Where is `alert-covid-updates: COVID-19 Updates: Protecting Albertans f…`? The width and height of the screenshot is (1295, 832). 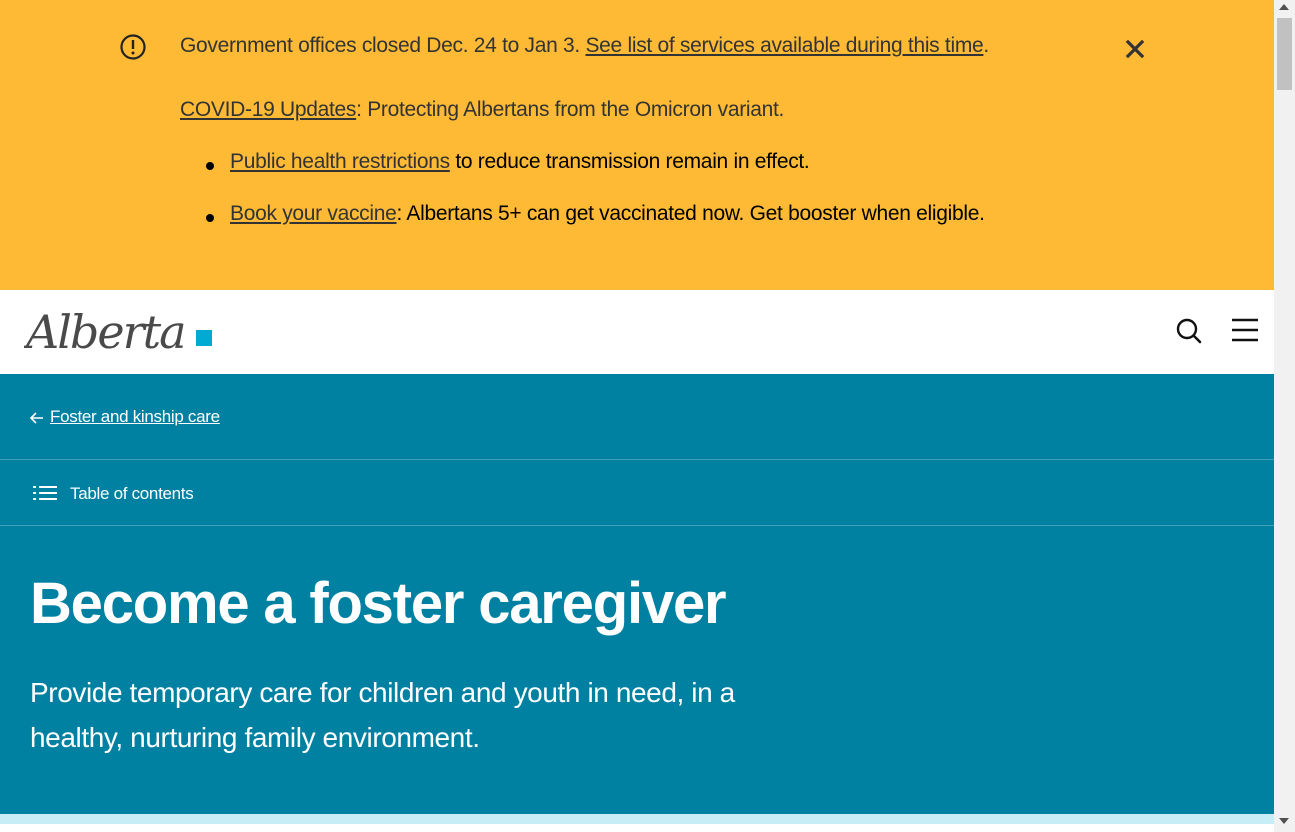
alert-covid-updates: COVID-19 Updates: Protecting Albertans f… is located at coordinates (482, 110).